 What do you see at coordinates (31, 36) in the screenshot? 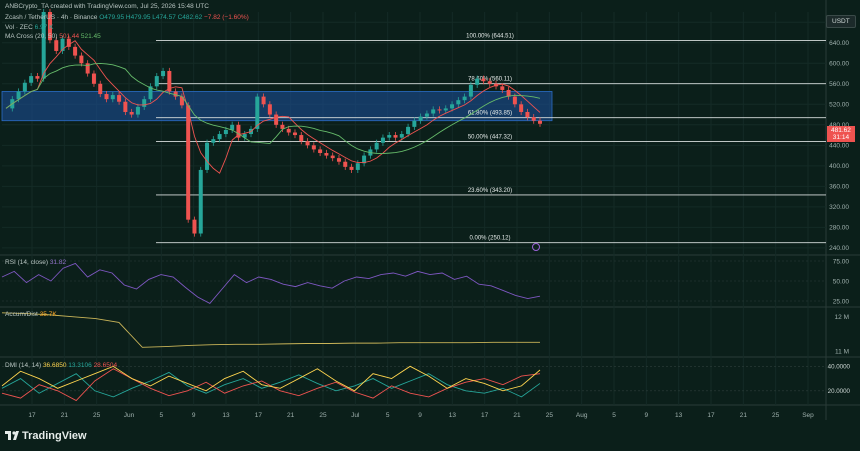
I see `ma-label: MA Cross (20, 50)` at bounding box center [31, 36].